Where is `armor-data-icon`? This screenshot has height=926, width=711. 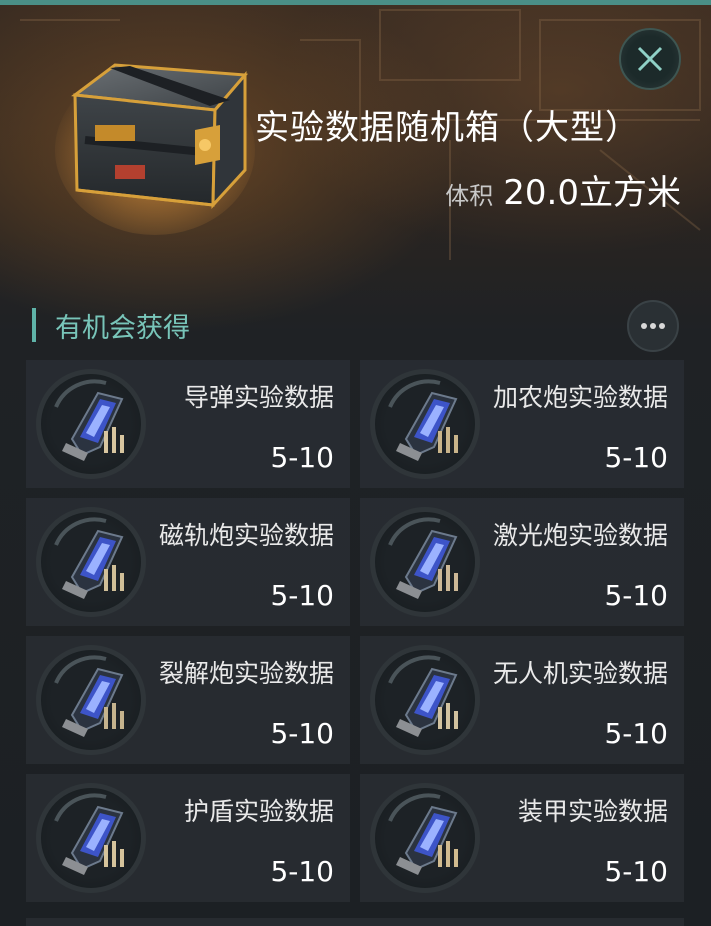 armor-data-icon is located at coordinates (425, 838).